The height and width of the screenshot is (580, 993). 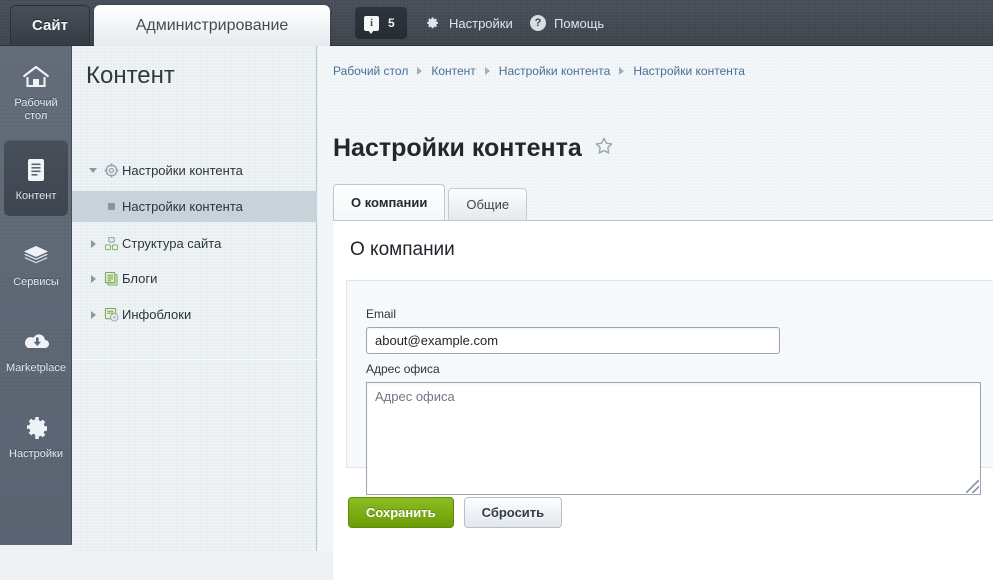 I want to click on notifications-badge: i 5, so click(x=381, y=23).